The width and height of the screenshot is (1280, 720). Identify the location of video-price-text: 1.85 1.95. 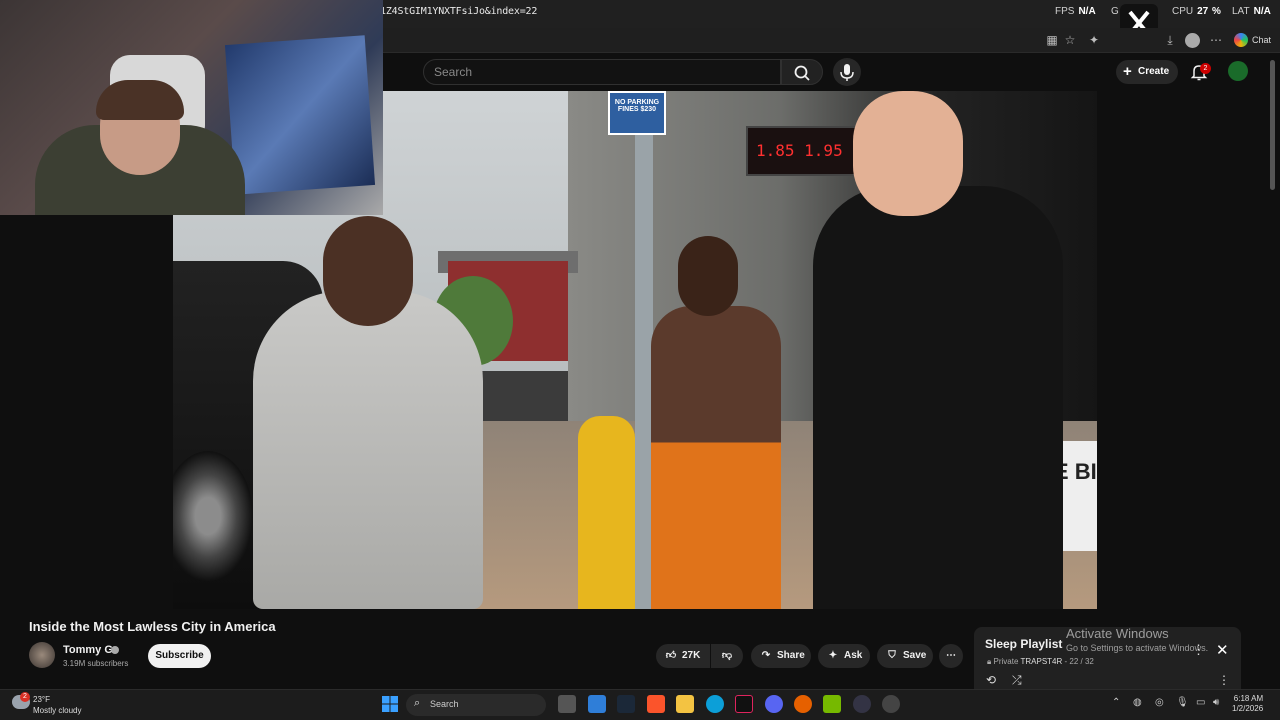
(799, 150).